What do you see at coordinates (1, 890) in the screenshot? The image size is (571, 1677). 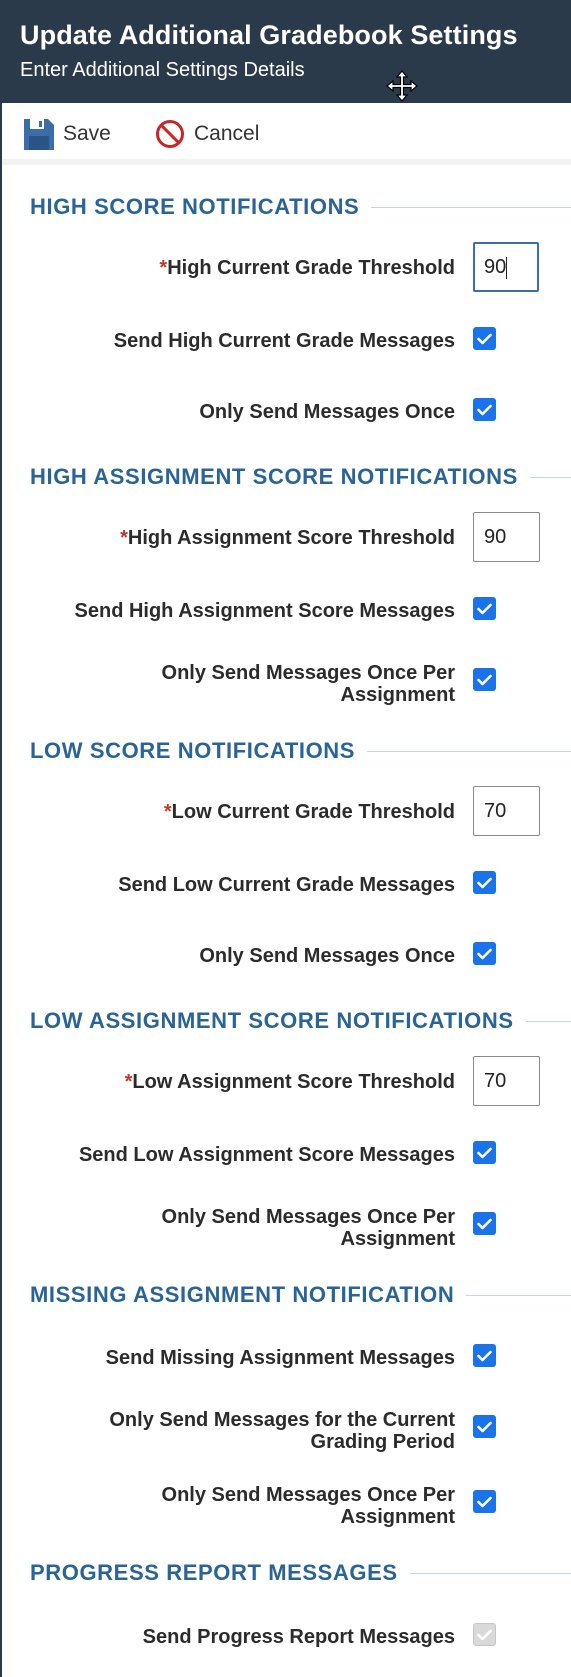 I see `dialog-left-border` at bounding box center [1, 890].